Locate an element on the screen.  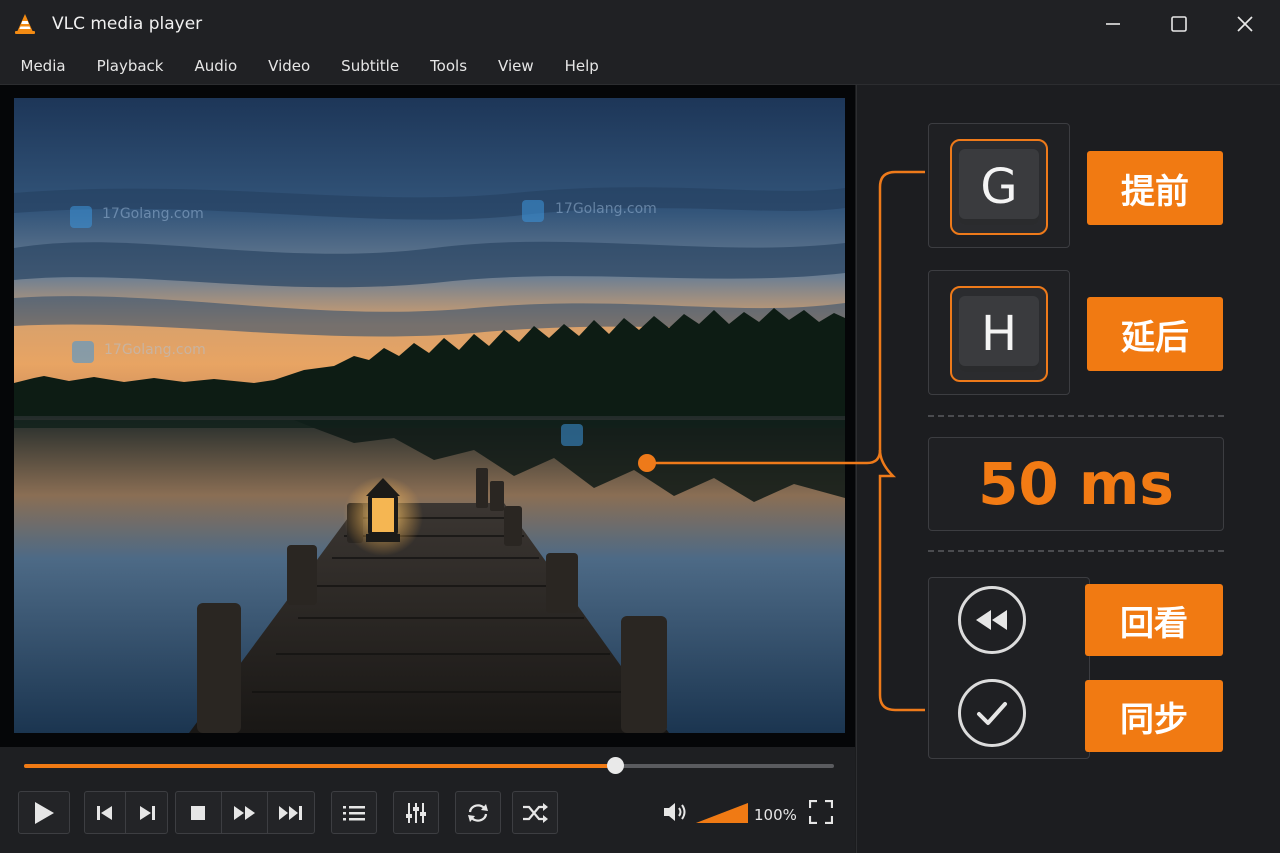
loop-group is located at coordinates (478, 812).